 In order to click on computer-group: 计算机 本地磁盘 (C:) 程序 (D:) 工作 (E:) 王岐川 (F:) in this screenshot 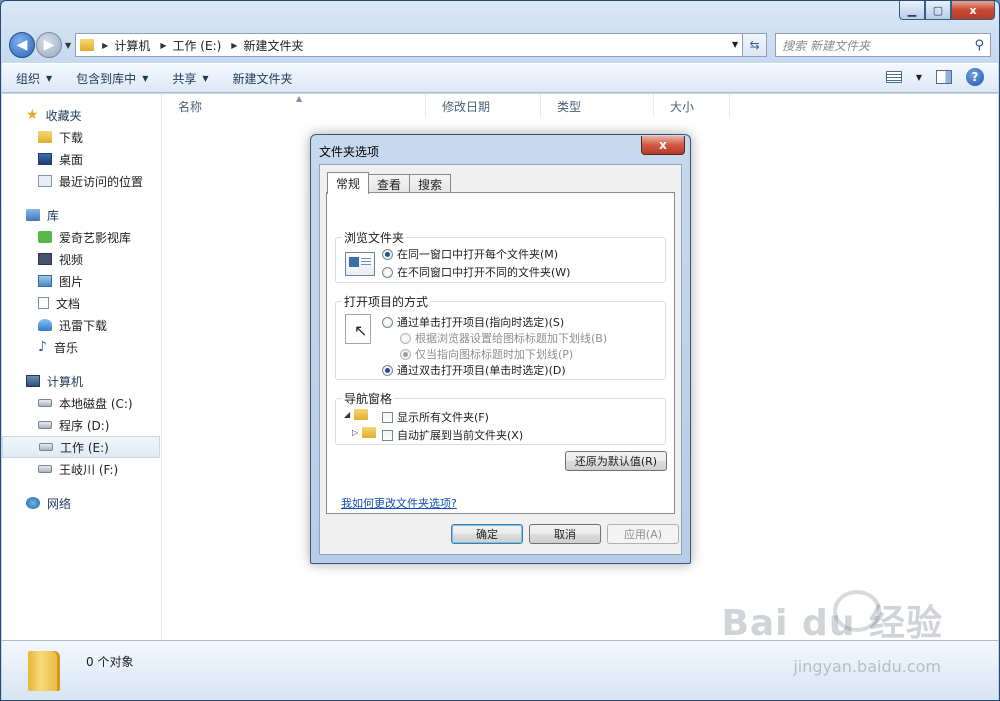, I will do `click(81, 425)`.